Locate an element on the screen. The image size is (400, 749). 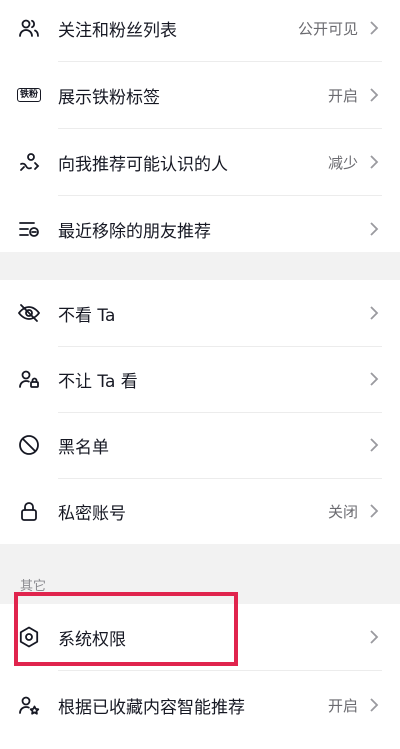
iron-fan-badge-icon: 铁粉 is located at coordinates (29, 95).